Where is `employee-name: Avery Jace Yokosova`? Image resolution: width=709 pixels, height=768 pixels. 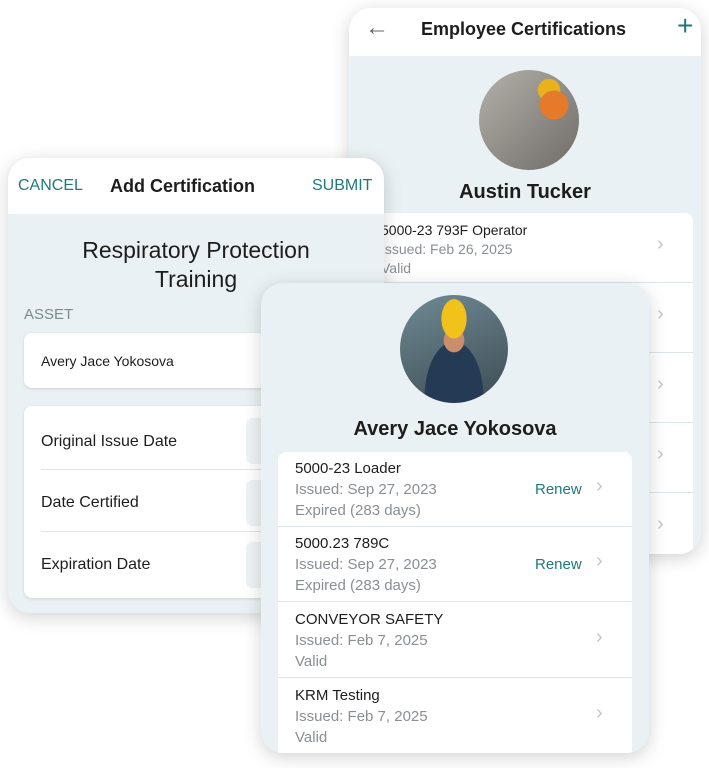
employee-name: Avery Jace Yokosova is located at coordinates (455, 429).